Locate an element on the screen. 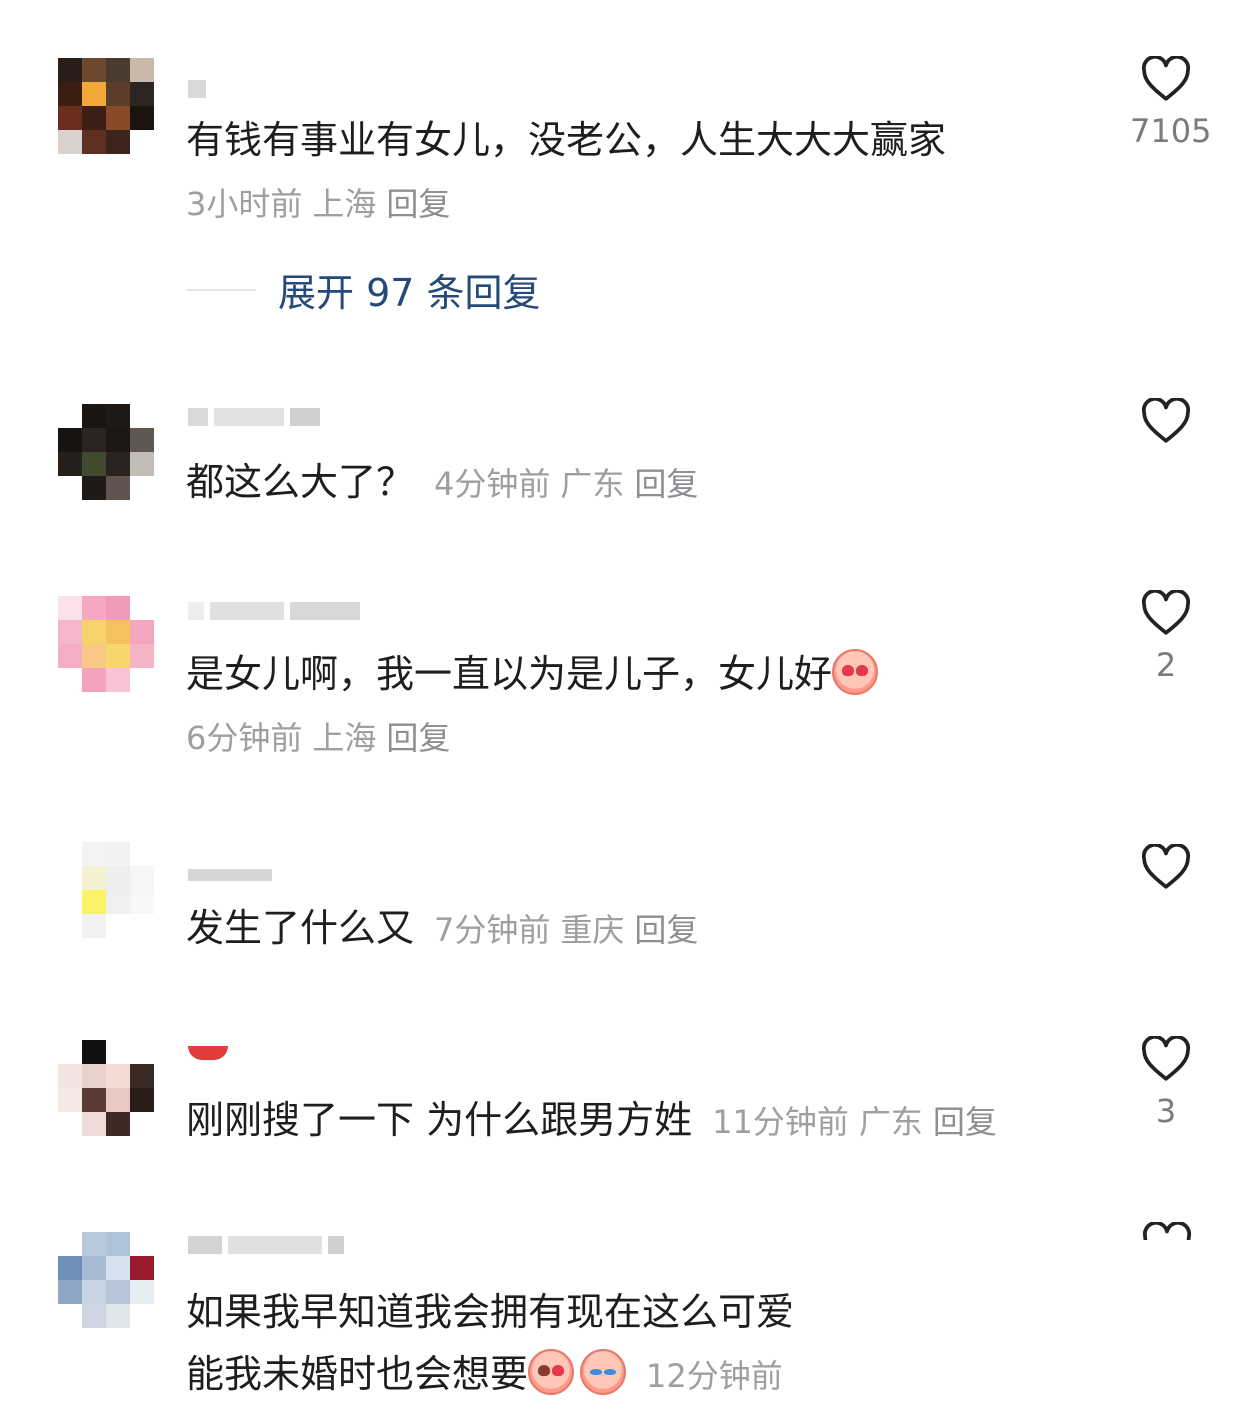 Image resolution: width=1242 pixels, height=1413 pixels. comment-location: 重庆 is located at coordinates (592, 930).